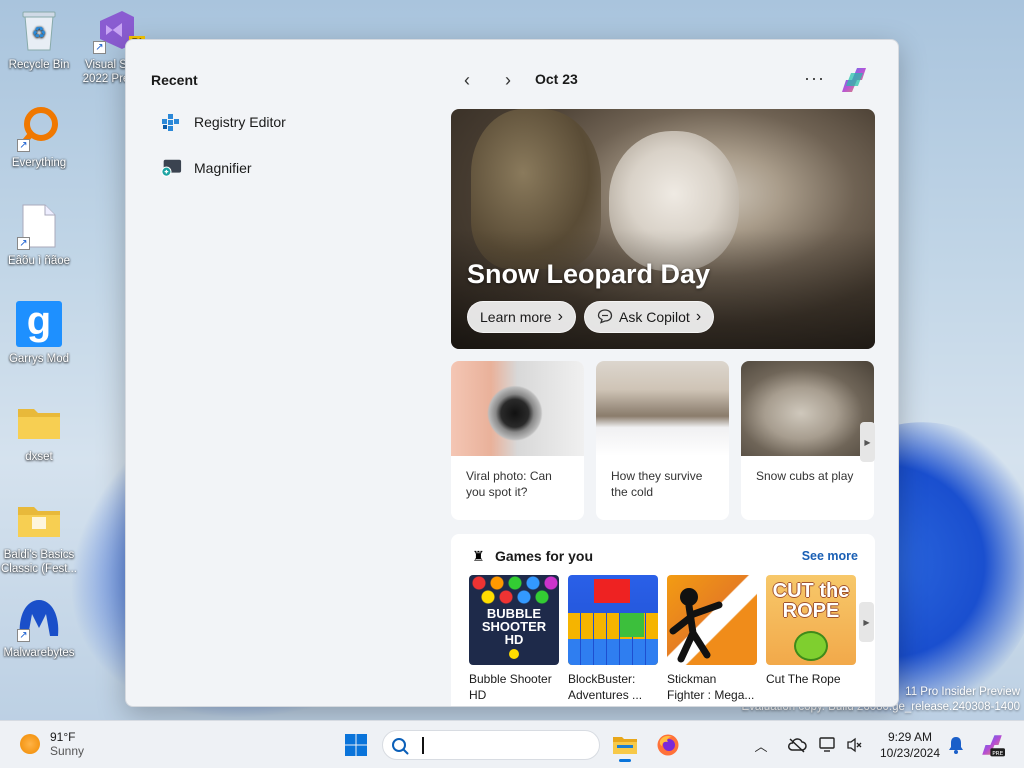 The width and height of the screenshot is (1024, 768). What do you see at coordinates (356, 745) in the screenshot?
I see `start-button` at bounding box center [356, 745].